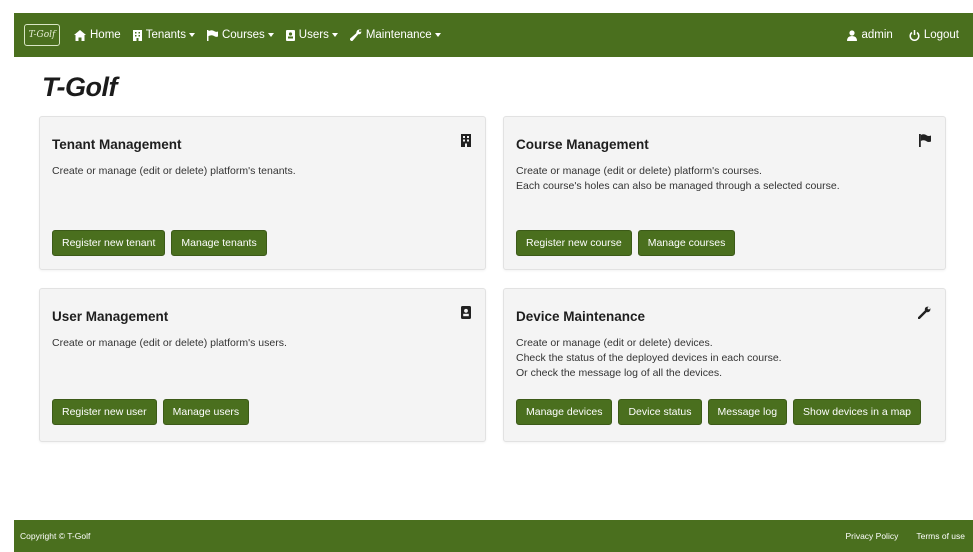 This screenshot has height=552, width=973. Describe the element at coordinates (104, 412) in the screenshot. I see `register-new-user-button: Register new user` at that location.